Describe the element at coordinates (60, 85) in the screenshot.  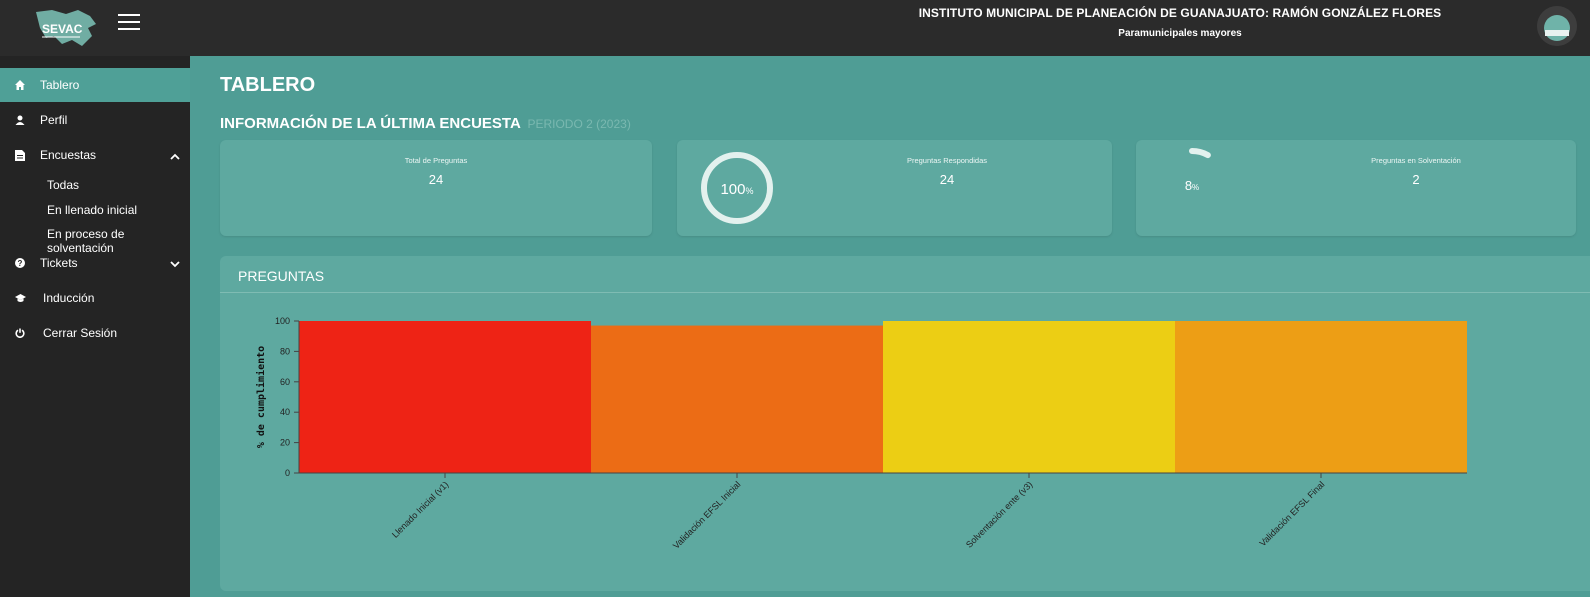
I see `sidebar-item-label: Tablero` at that location.